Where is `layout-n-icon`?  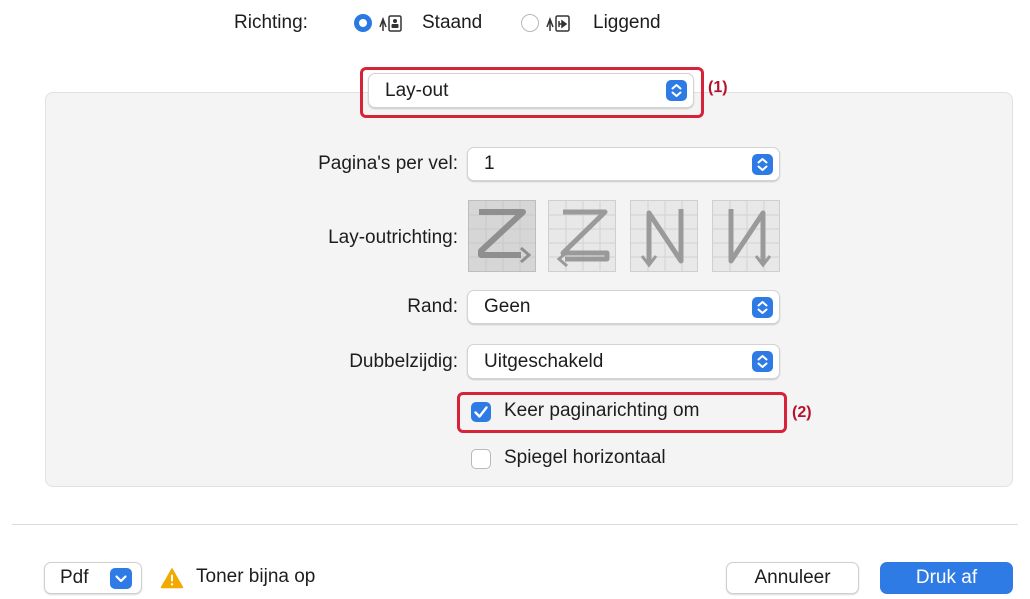
layout-n-icon is located at coordinates (746, 236).